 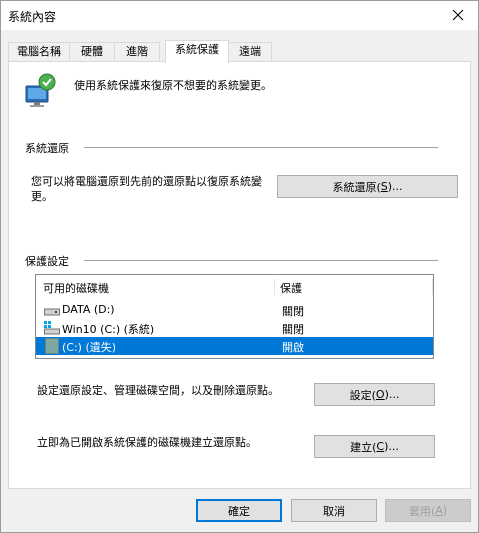 What do you see at coordinates (158, 390) in the screenshot?
I see `configure-description: 設定還原設定、管理磁碟空間，以及刪除還原點。` at bounding box center [158, 390].